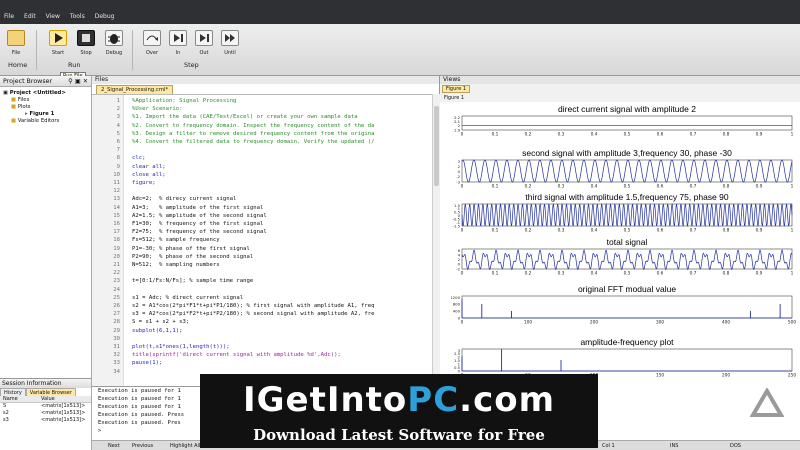 The height and width of the screenshot is (450, 800). What do you see at coordinates (116, 215) in the screenshot?
I see `line-number: 15` at bounding box center [116, 215].